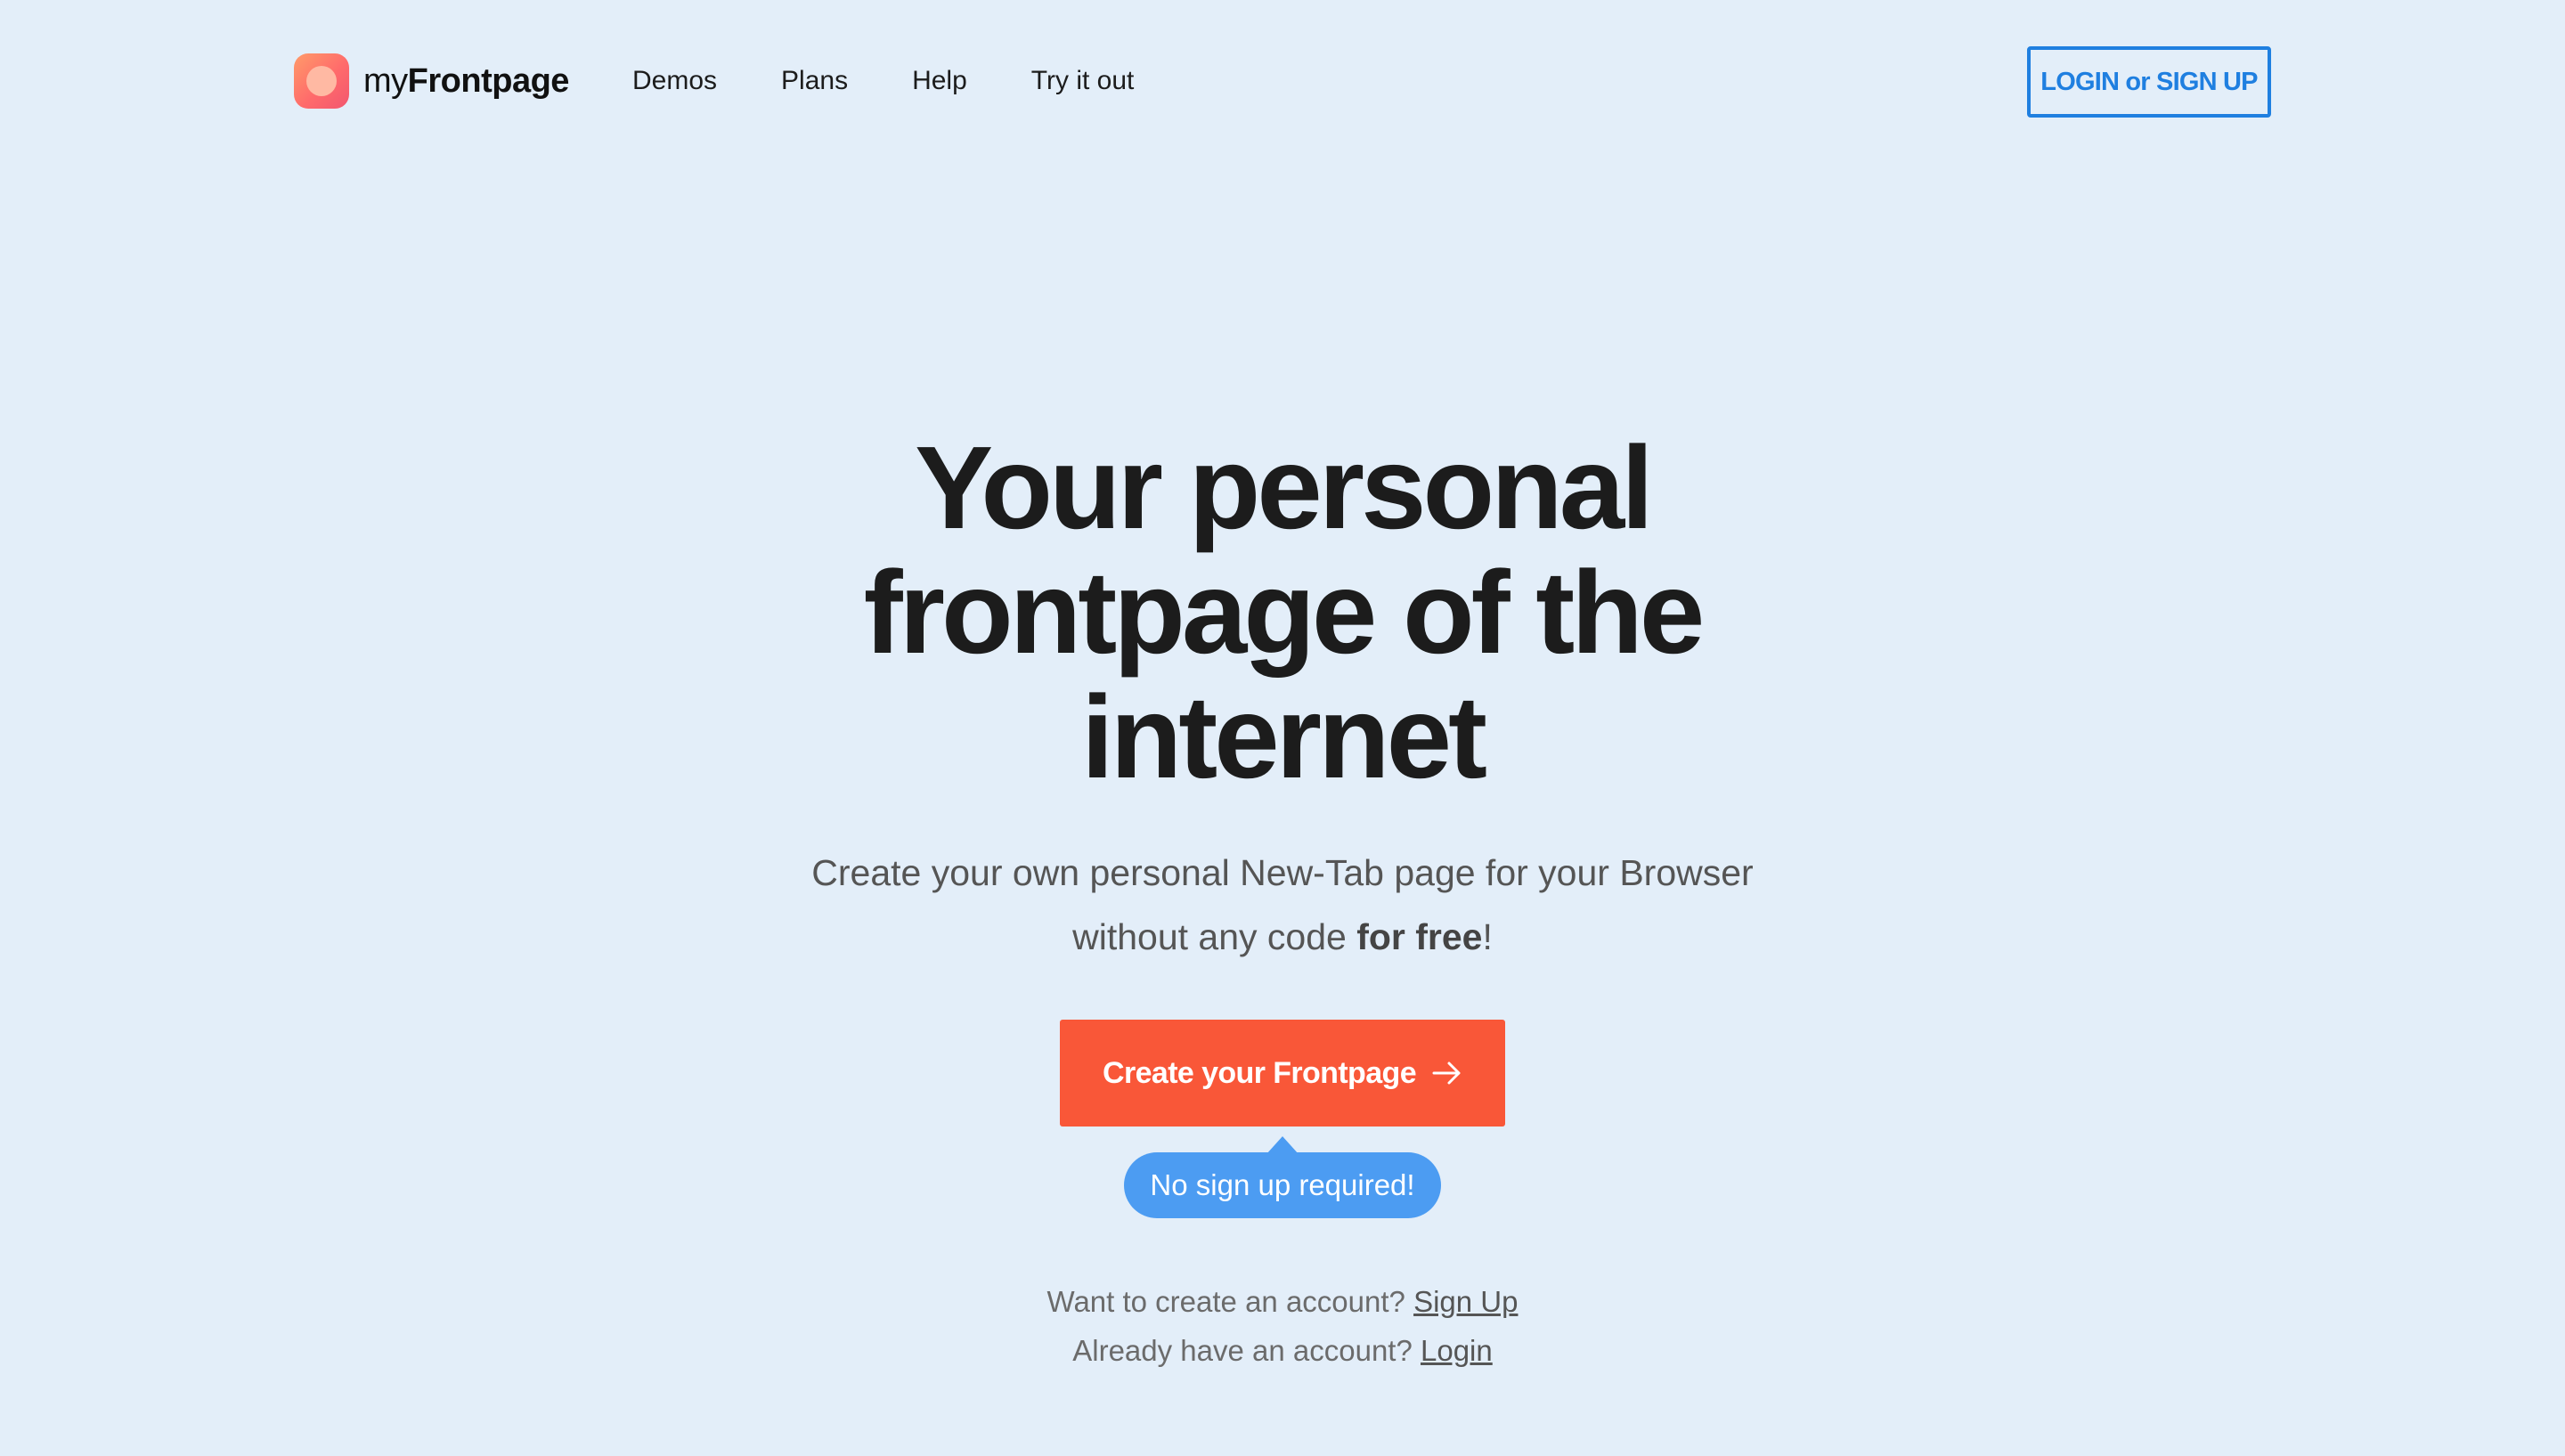  What do you see at coordinates (1214, 937) in the screenshot?
I see `subtitle-prefix: without any code` at bounding box center [1214, 937].